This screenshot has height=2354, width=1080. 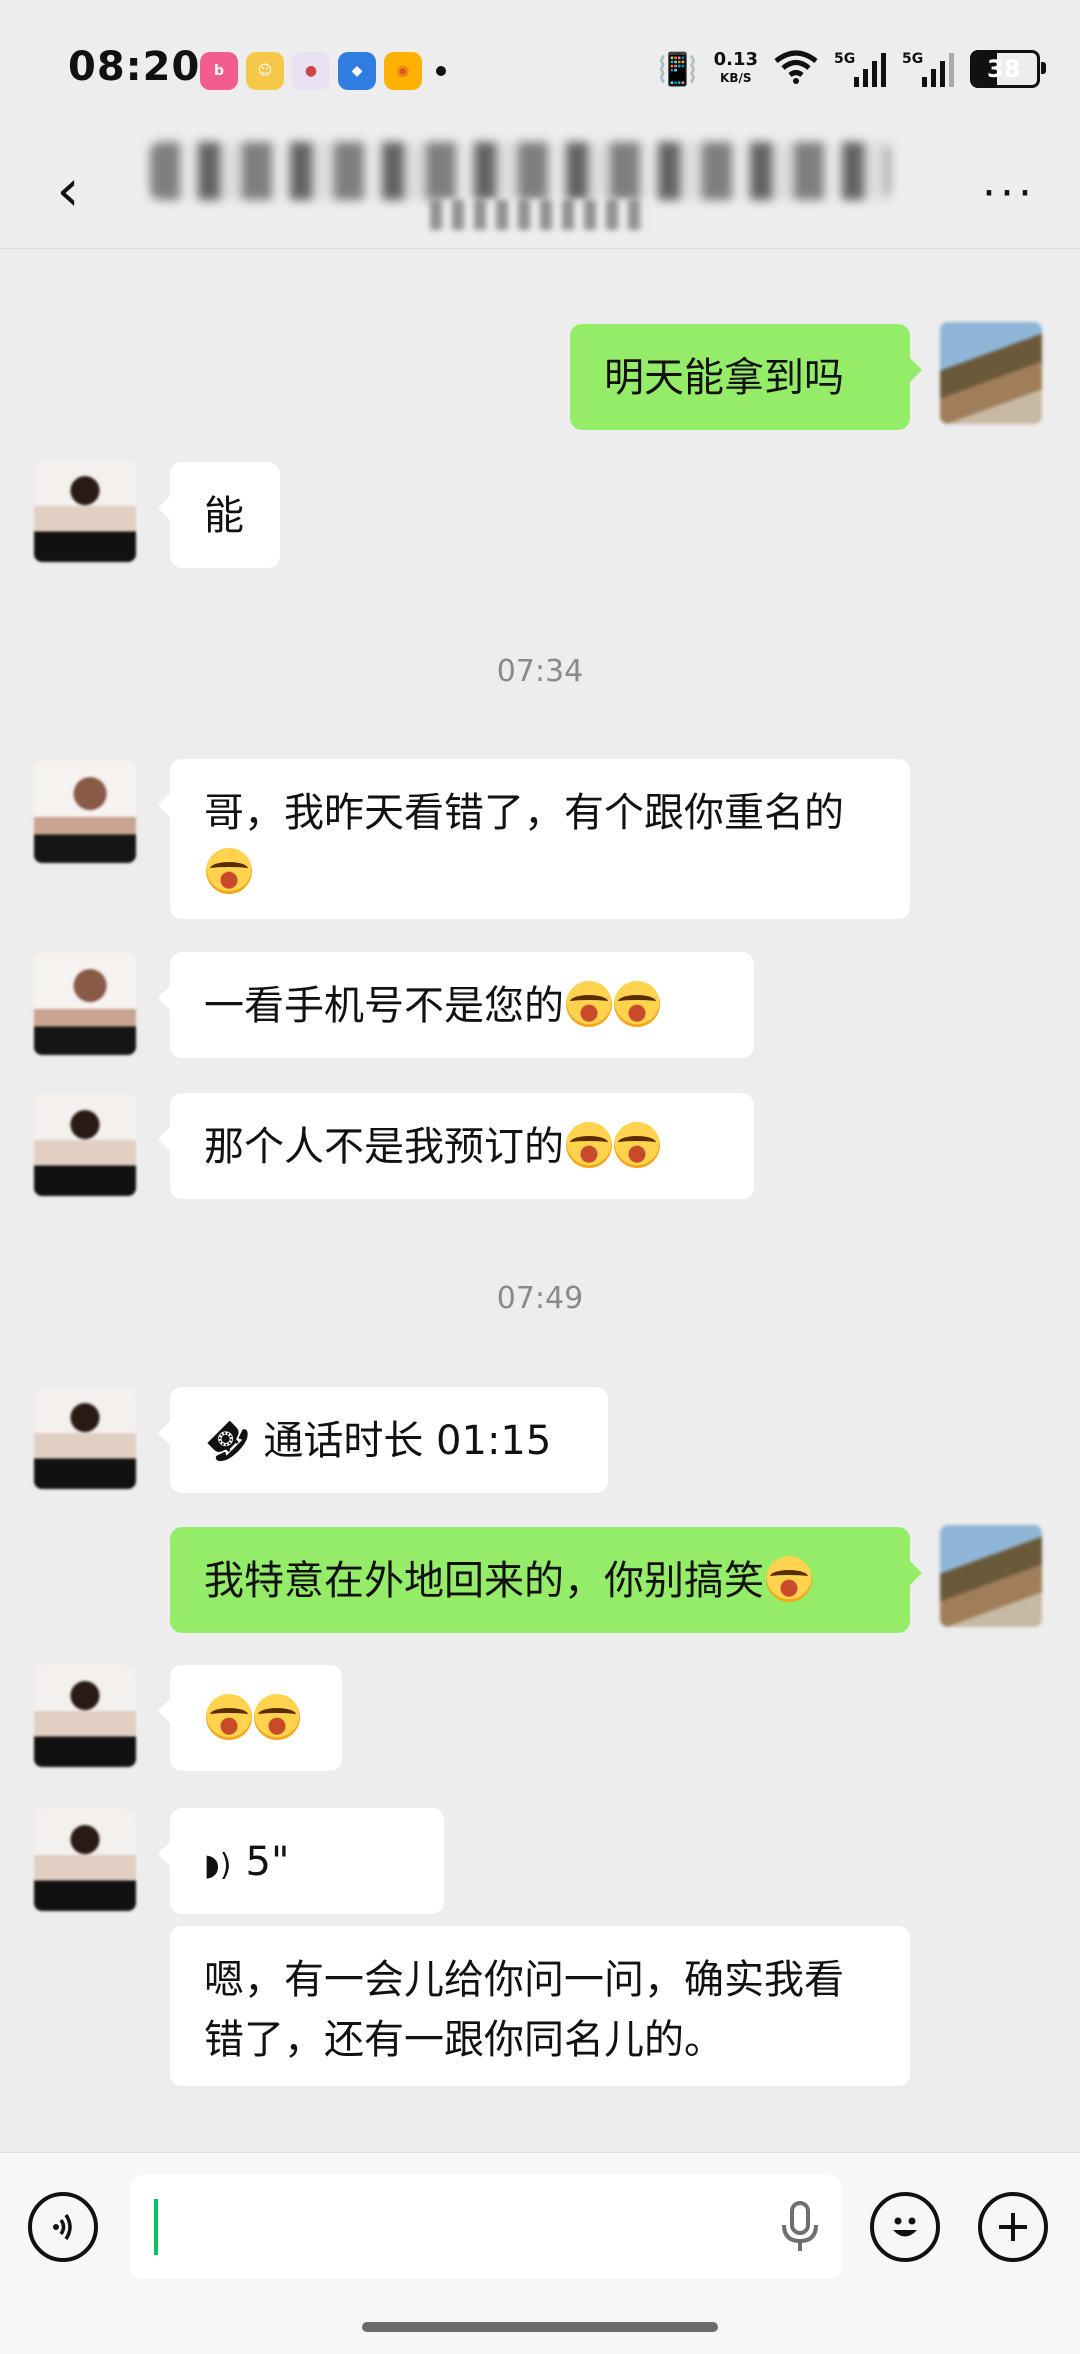 I want to click on game-app-icon: ●, so click(x=311, y=71).